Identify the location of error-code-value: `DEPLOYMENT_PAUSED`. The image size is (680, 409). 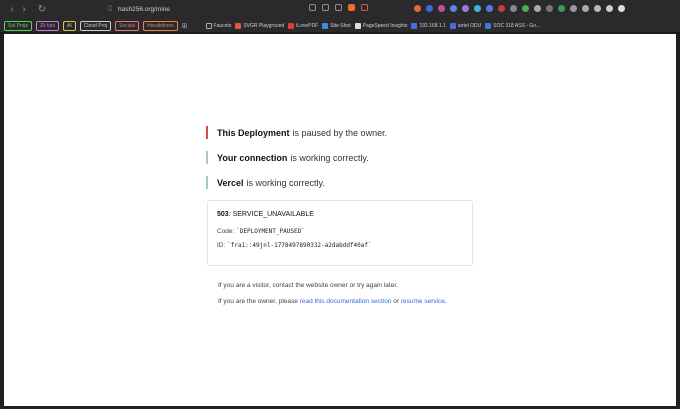
(270, 231).